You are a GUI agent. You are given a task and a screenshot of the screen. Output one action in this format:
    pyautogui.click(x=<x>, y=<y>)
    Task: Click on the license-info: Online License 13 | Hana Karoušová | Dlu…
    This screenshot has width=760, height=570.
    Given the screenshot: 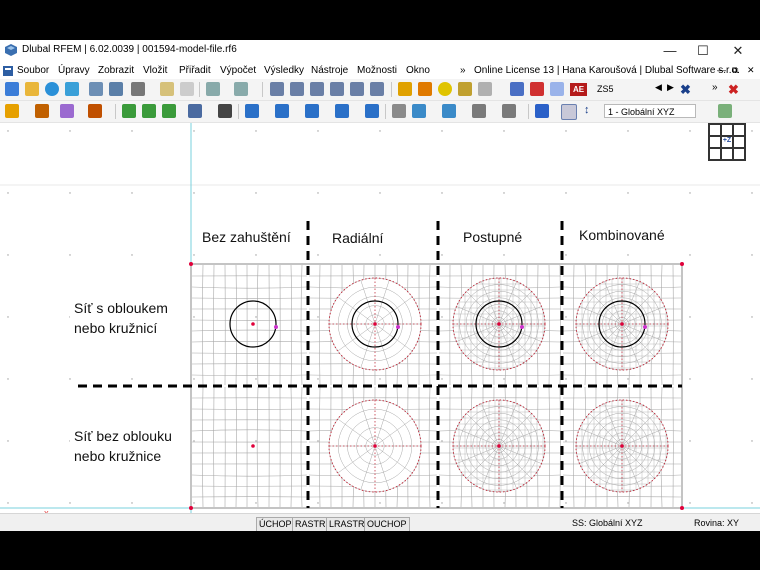 What is the action you would take?
    pyautogui.click(x=607, y=70)
    